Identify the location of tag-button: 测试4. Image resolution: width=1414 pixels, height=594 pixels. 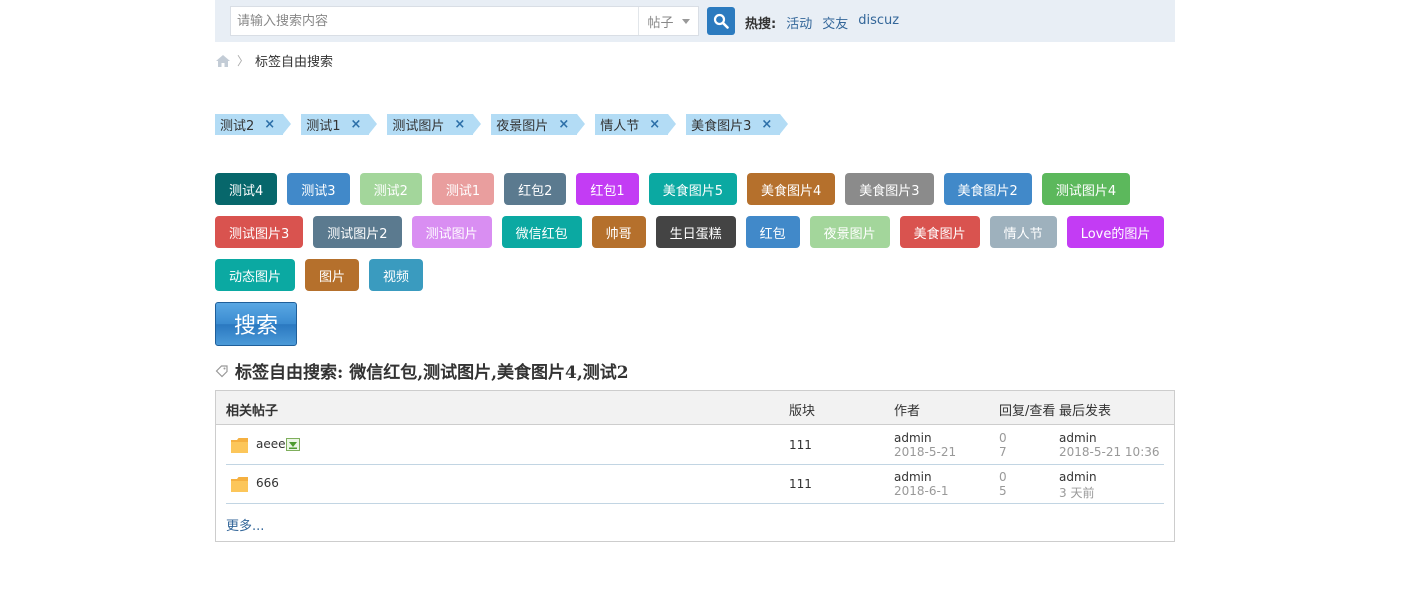
(246, 189).